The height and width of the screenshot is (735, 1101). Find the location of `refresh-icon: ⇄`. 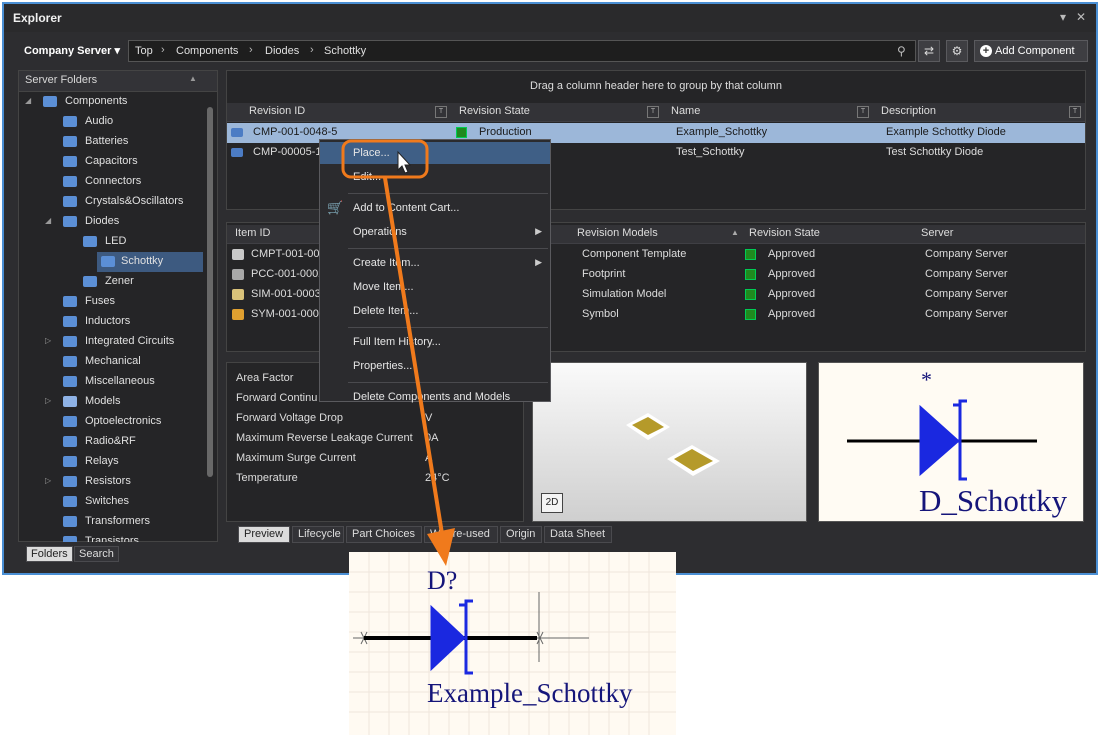

refresh-icon: ⇄ is located at coordinates (929, 51).